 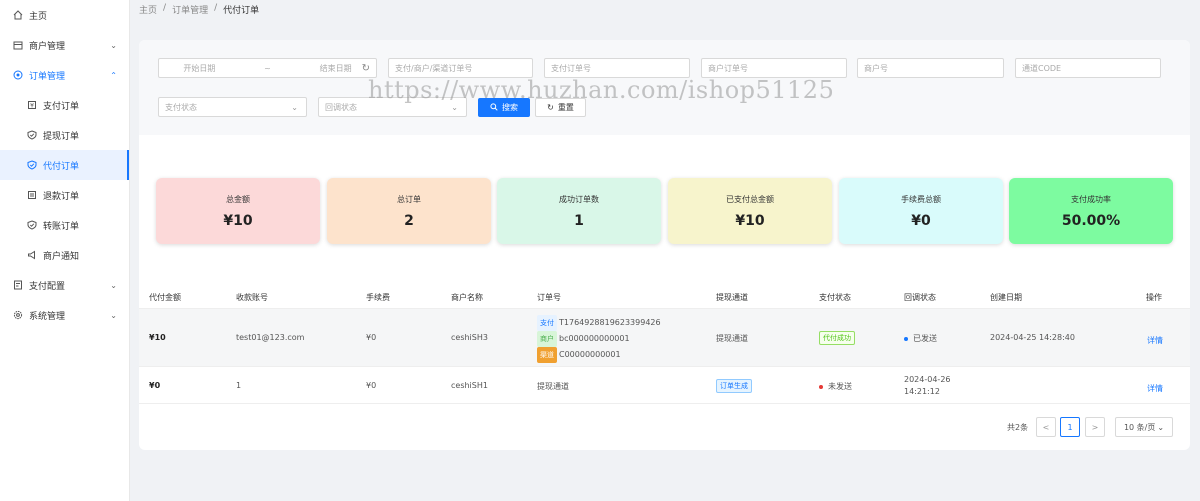 I want to click on column-header: 支付状态, so click(x=835, y=297).